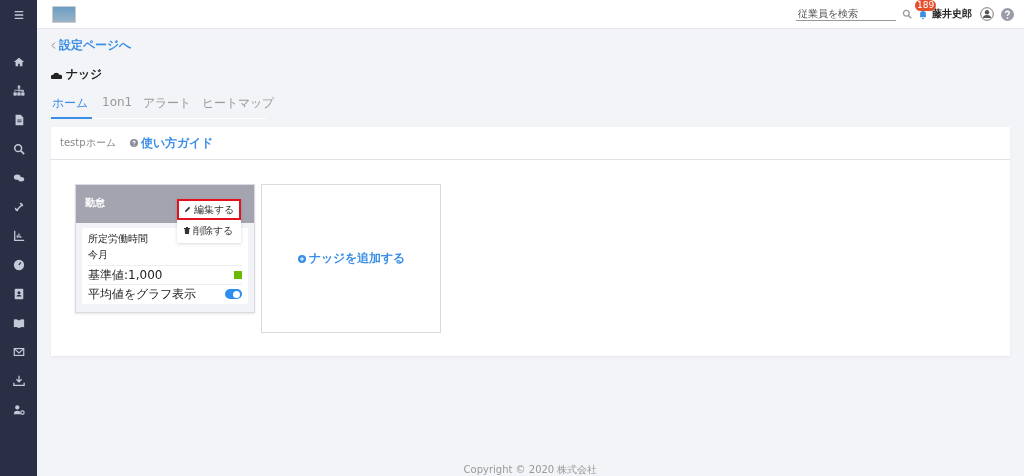 The width and height of the screenshot is (1024, 476). What do you see at coordinates (209, 209) in the screenshot?
I see `edit-menu-item: 編集する` at bounding box center [209, 209].